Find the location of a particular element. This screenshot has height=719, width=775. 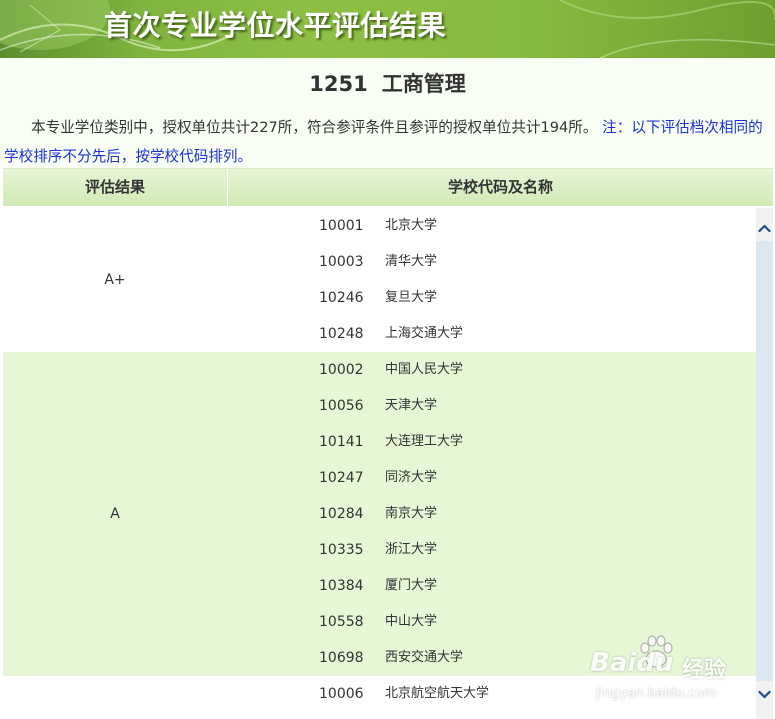

table-row: 10246 复旦大学 is located at coordinates (492, 298).